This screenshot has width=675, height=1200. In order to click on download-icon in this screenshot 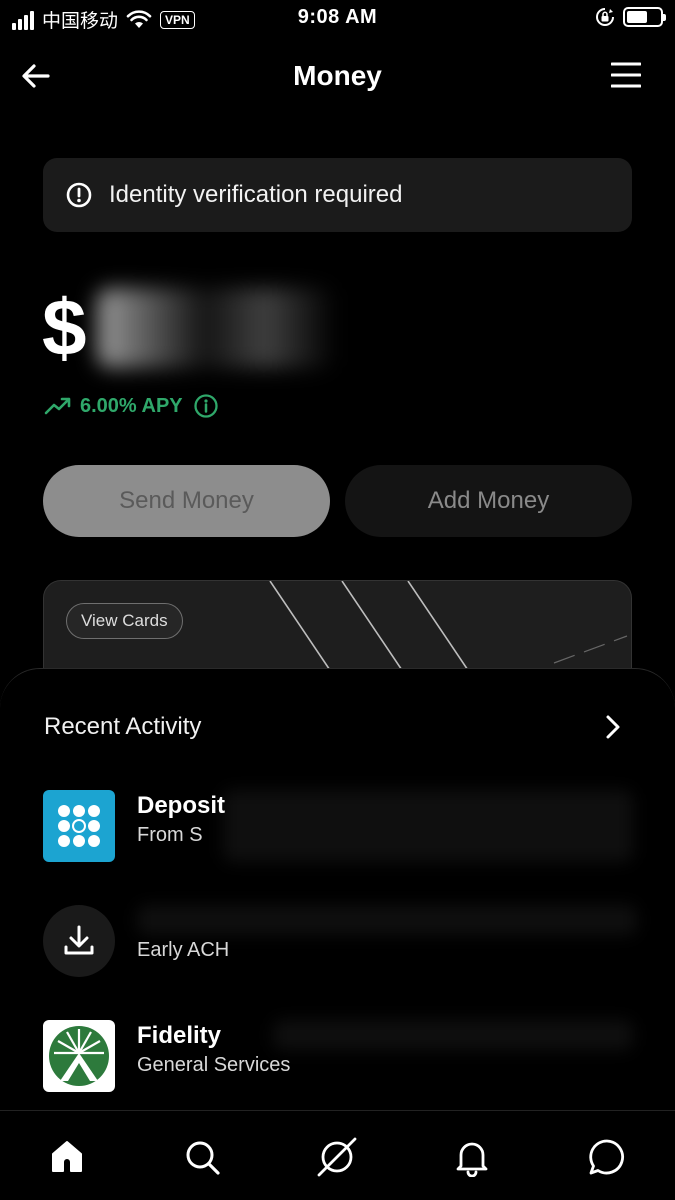, I will do `click(79, 941)`.